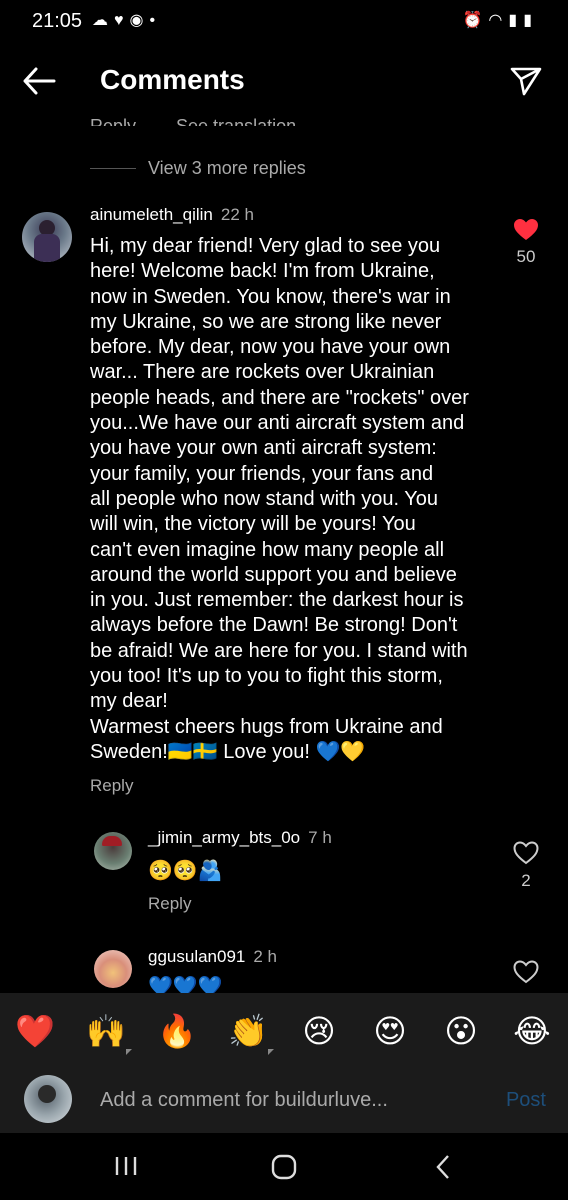  I want to click on view-more-replies: View 3 more replies, so click(227, 168).